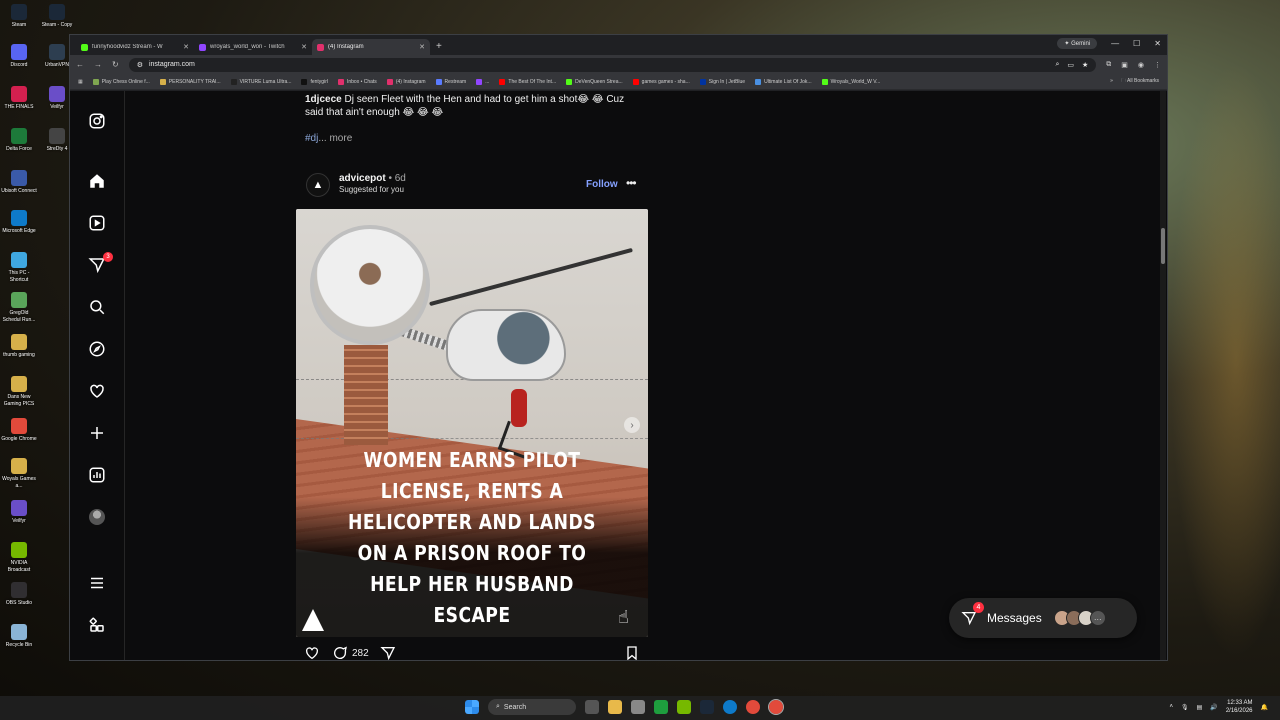 The image size is (1280, 720). Describe the element at coordinates (439, 46) in the screenshot. I see `new-tab-button: +` at that location.